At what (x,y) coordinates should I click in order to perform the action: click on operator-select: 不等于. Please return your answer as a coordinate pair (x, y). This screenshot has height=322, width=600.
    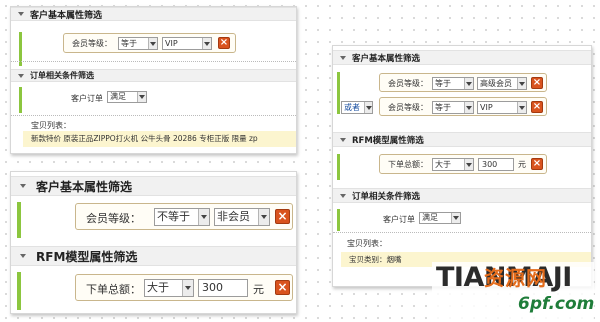
    Looking at the image, I should click on (182, 217).